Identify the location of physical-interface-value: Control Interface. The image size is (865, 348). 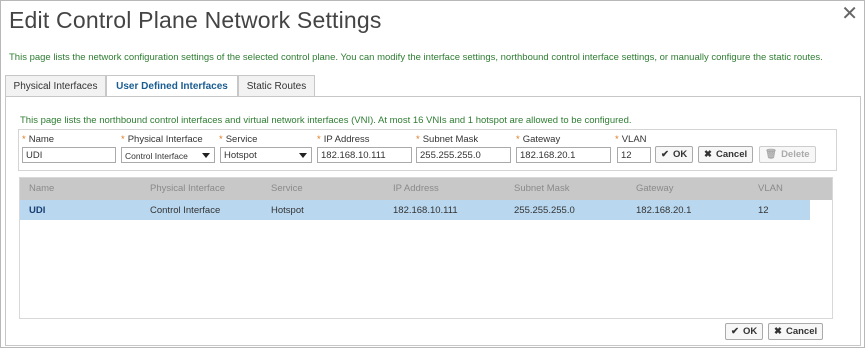
(156, 156).